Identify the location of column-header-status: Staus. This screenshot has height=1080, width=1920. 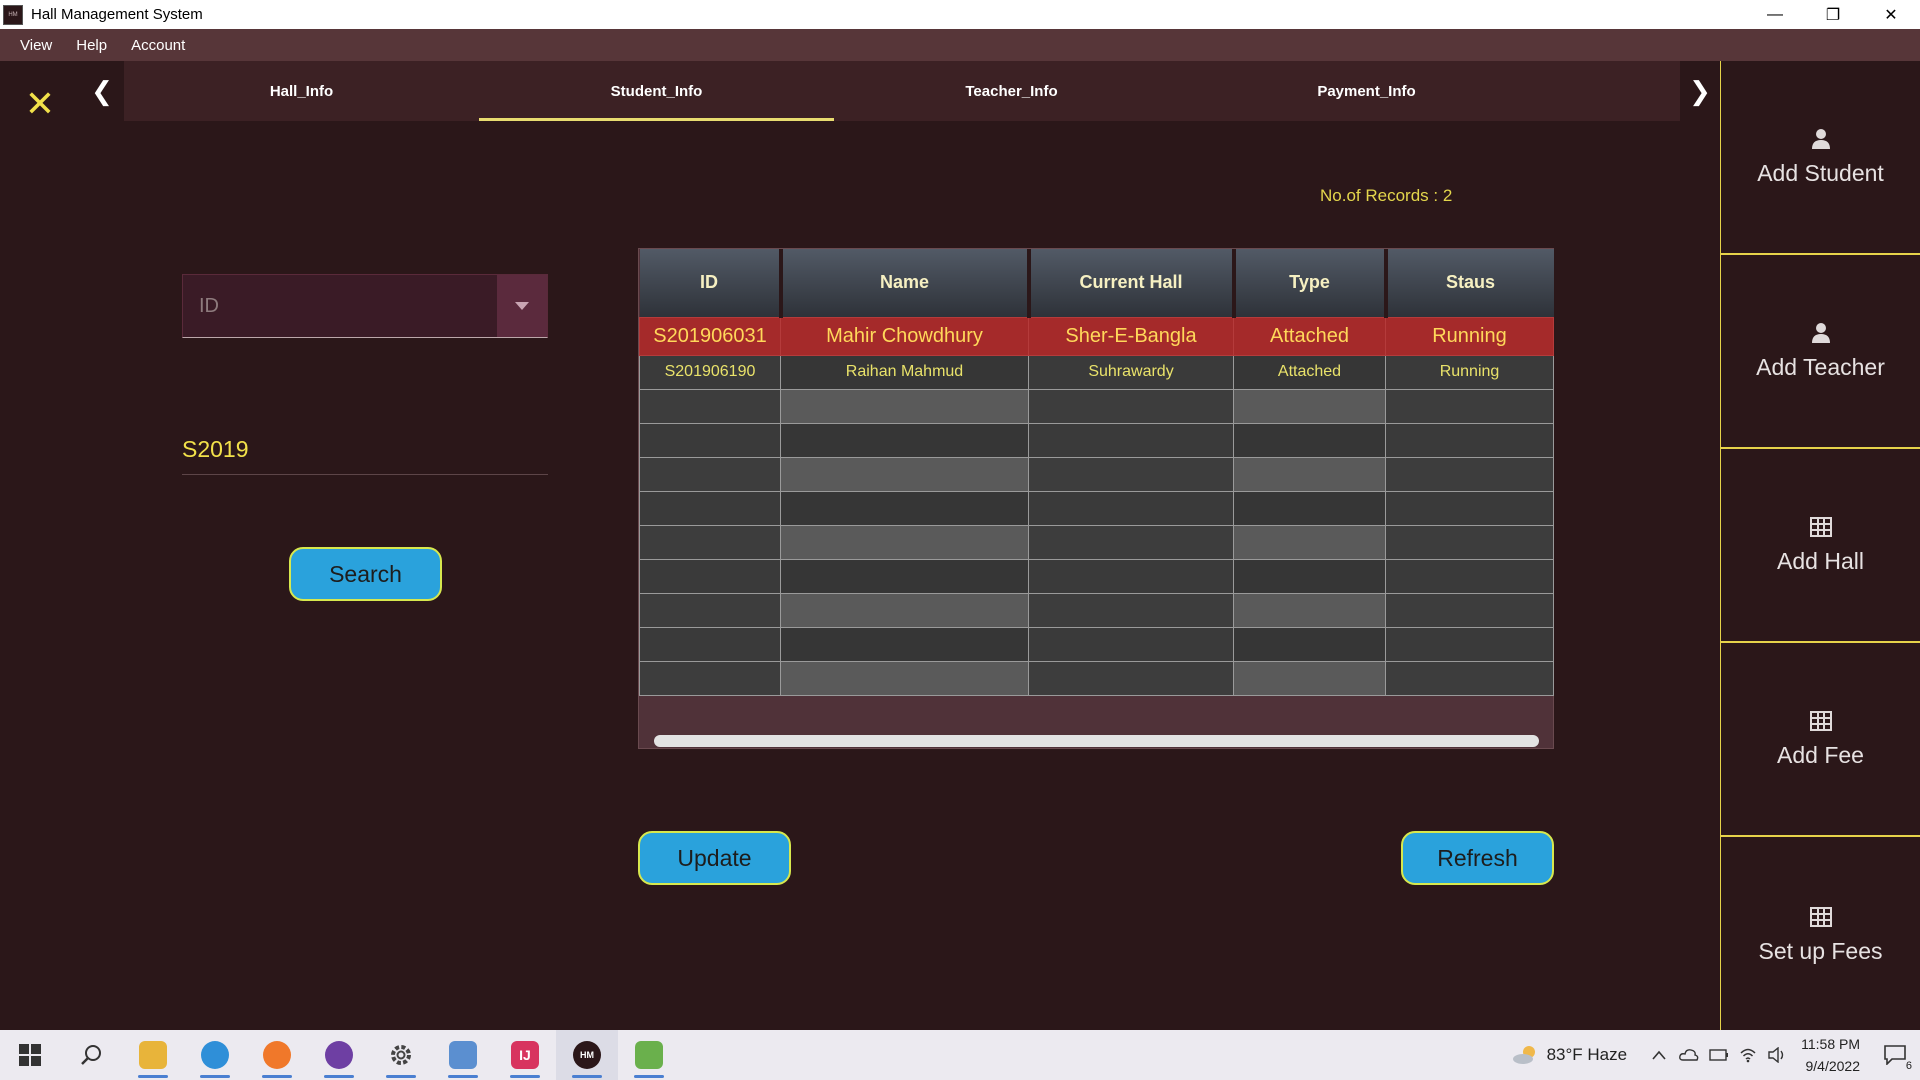
(1469, 283).